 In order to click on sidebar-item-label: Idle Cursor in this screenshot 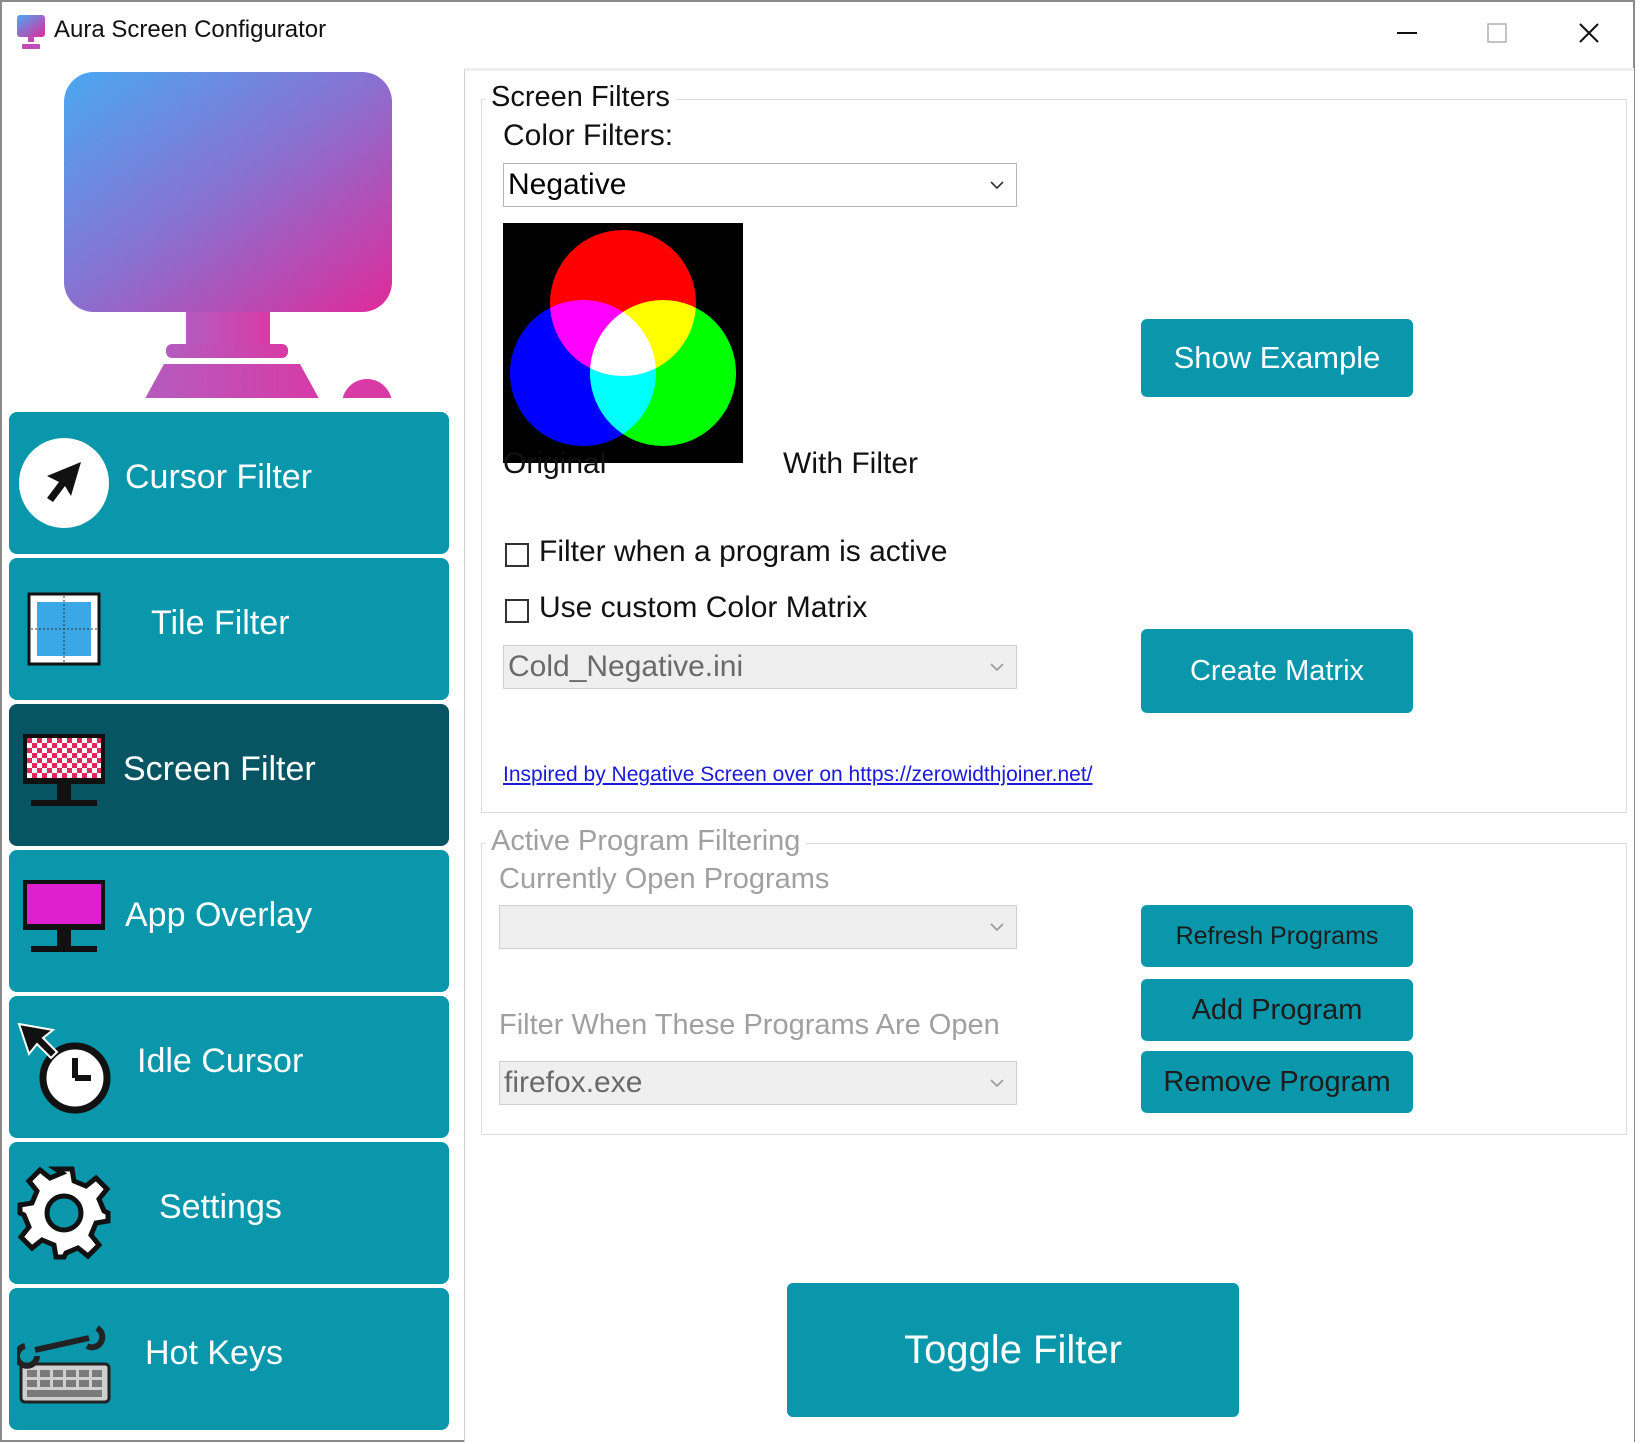, I will do `click(220, 1061)`.